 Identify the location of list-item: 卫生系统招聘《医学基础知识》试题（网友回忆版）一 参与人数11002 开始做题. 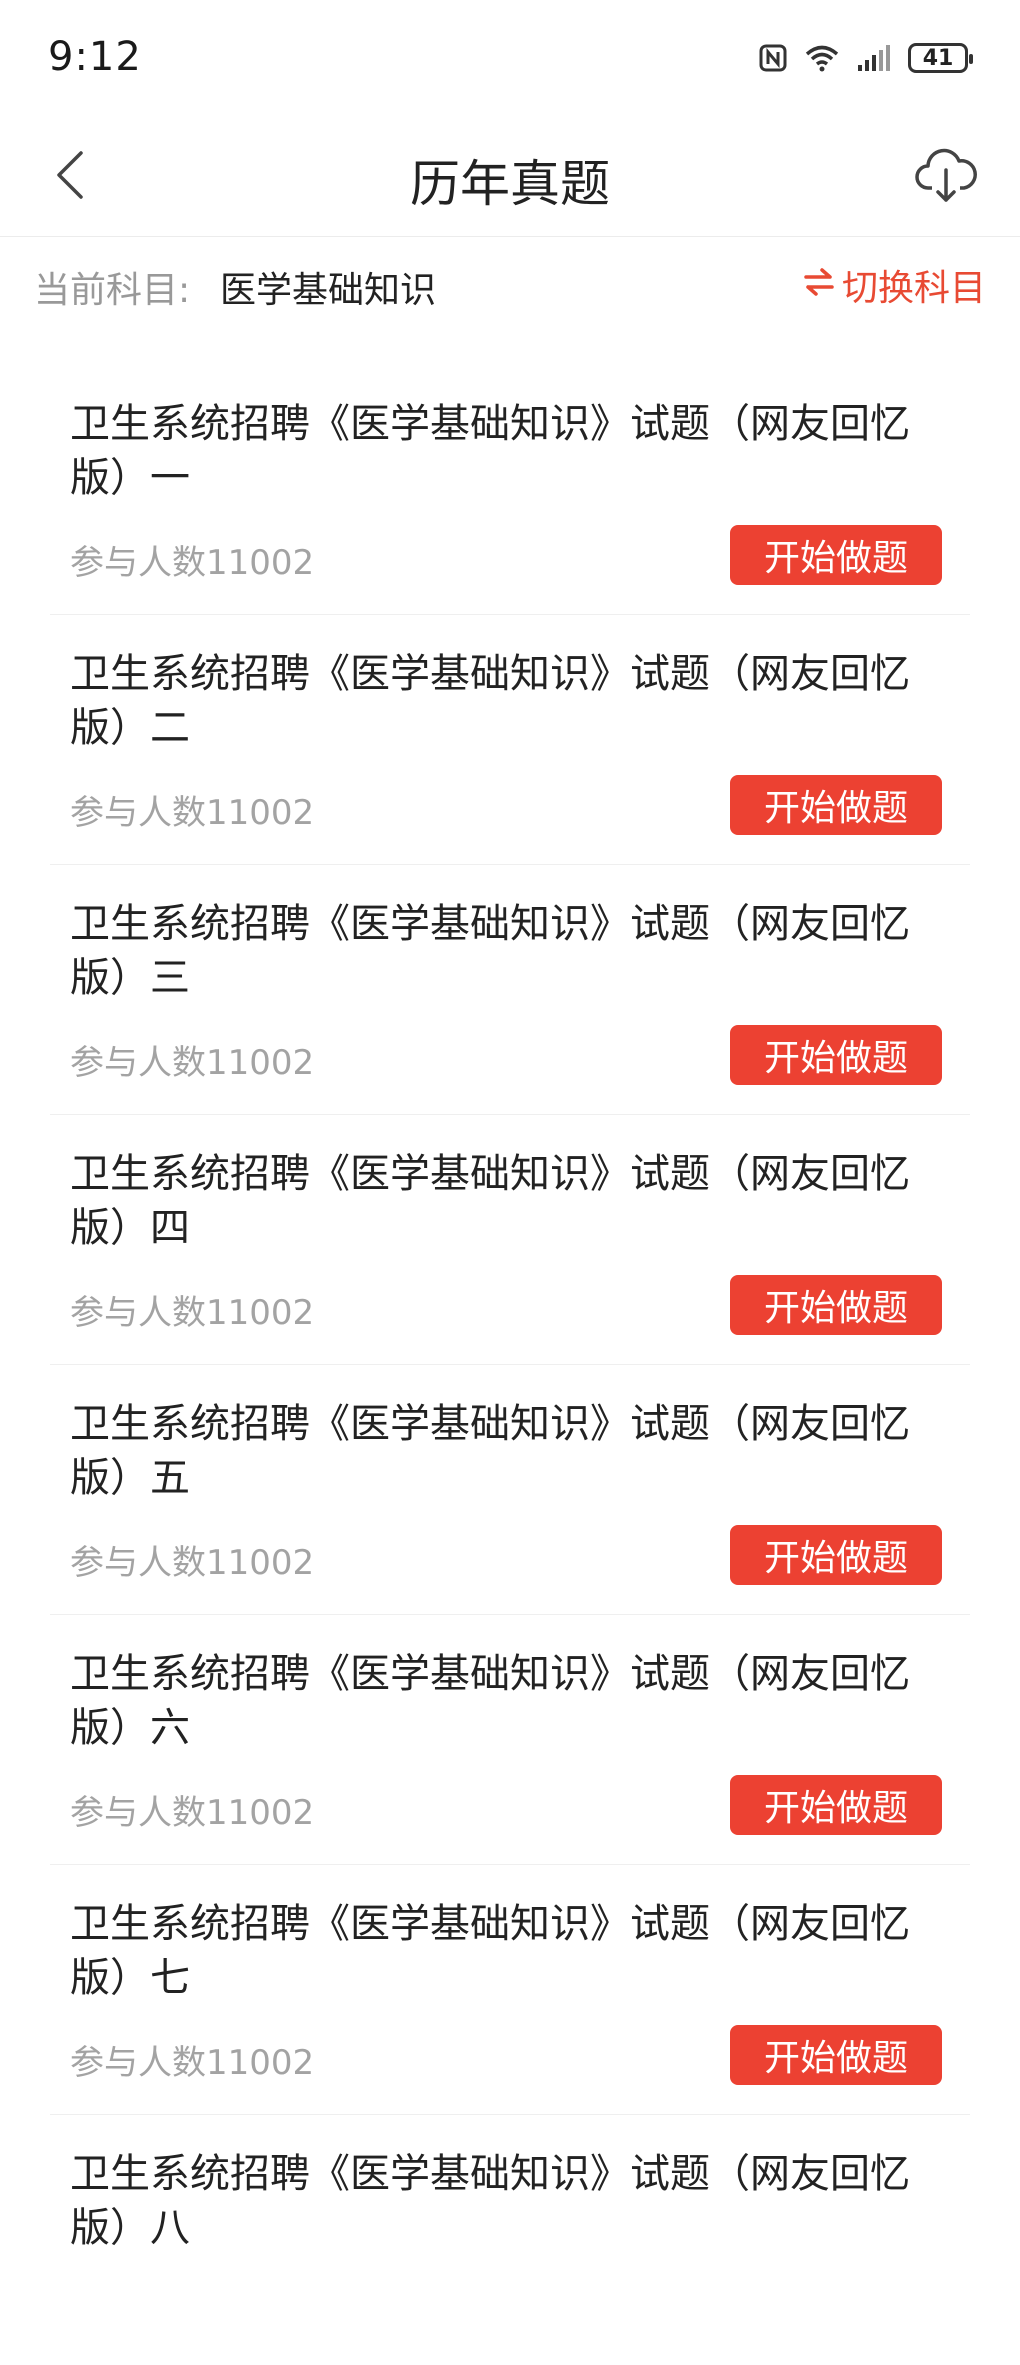
(510, 490).